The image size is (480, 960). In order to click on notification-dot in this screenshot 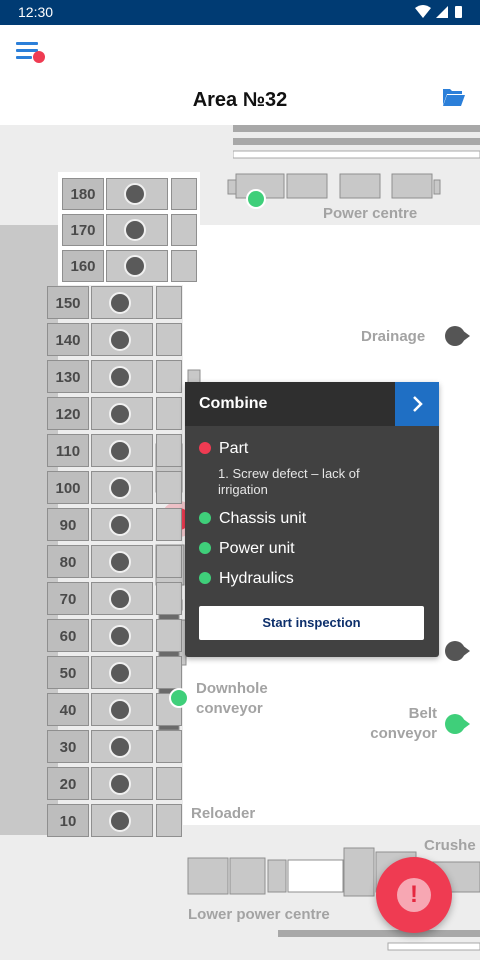, I will do `click(39, 57)`.